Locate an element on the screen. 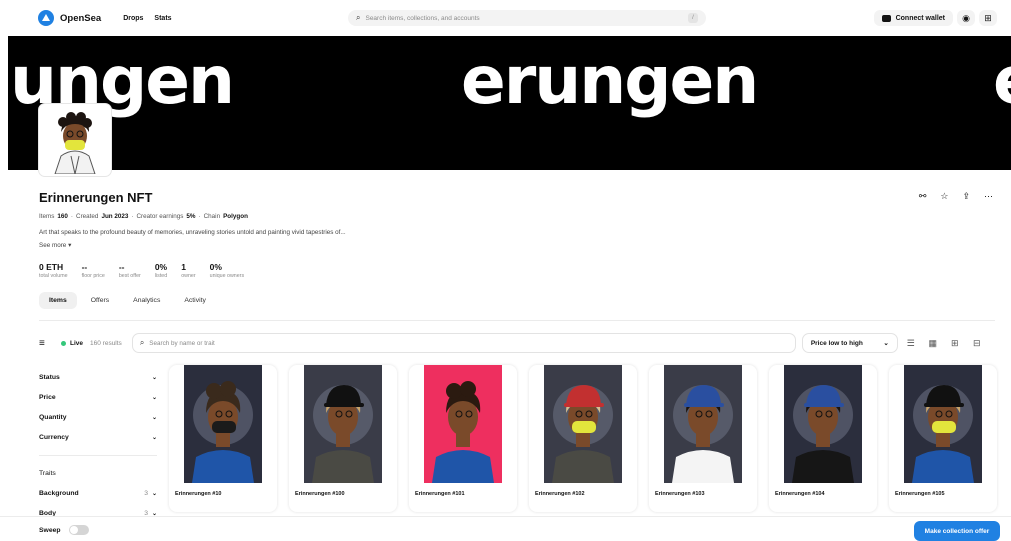  star-icon: ☆ is located at coordinates (944, 196).